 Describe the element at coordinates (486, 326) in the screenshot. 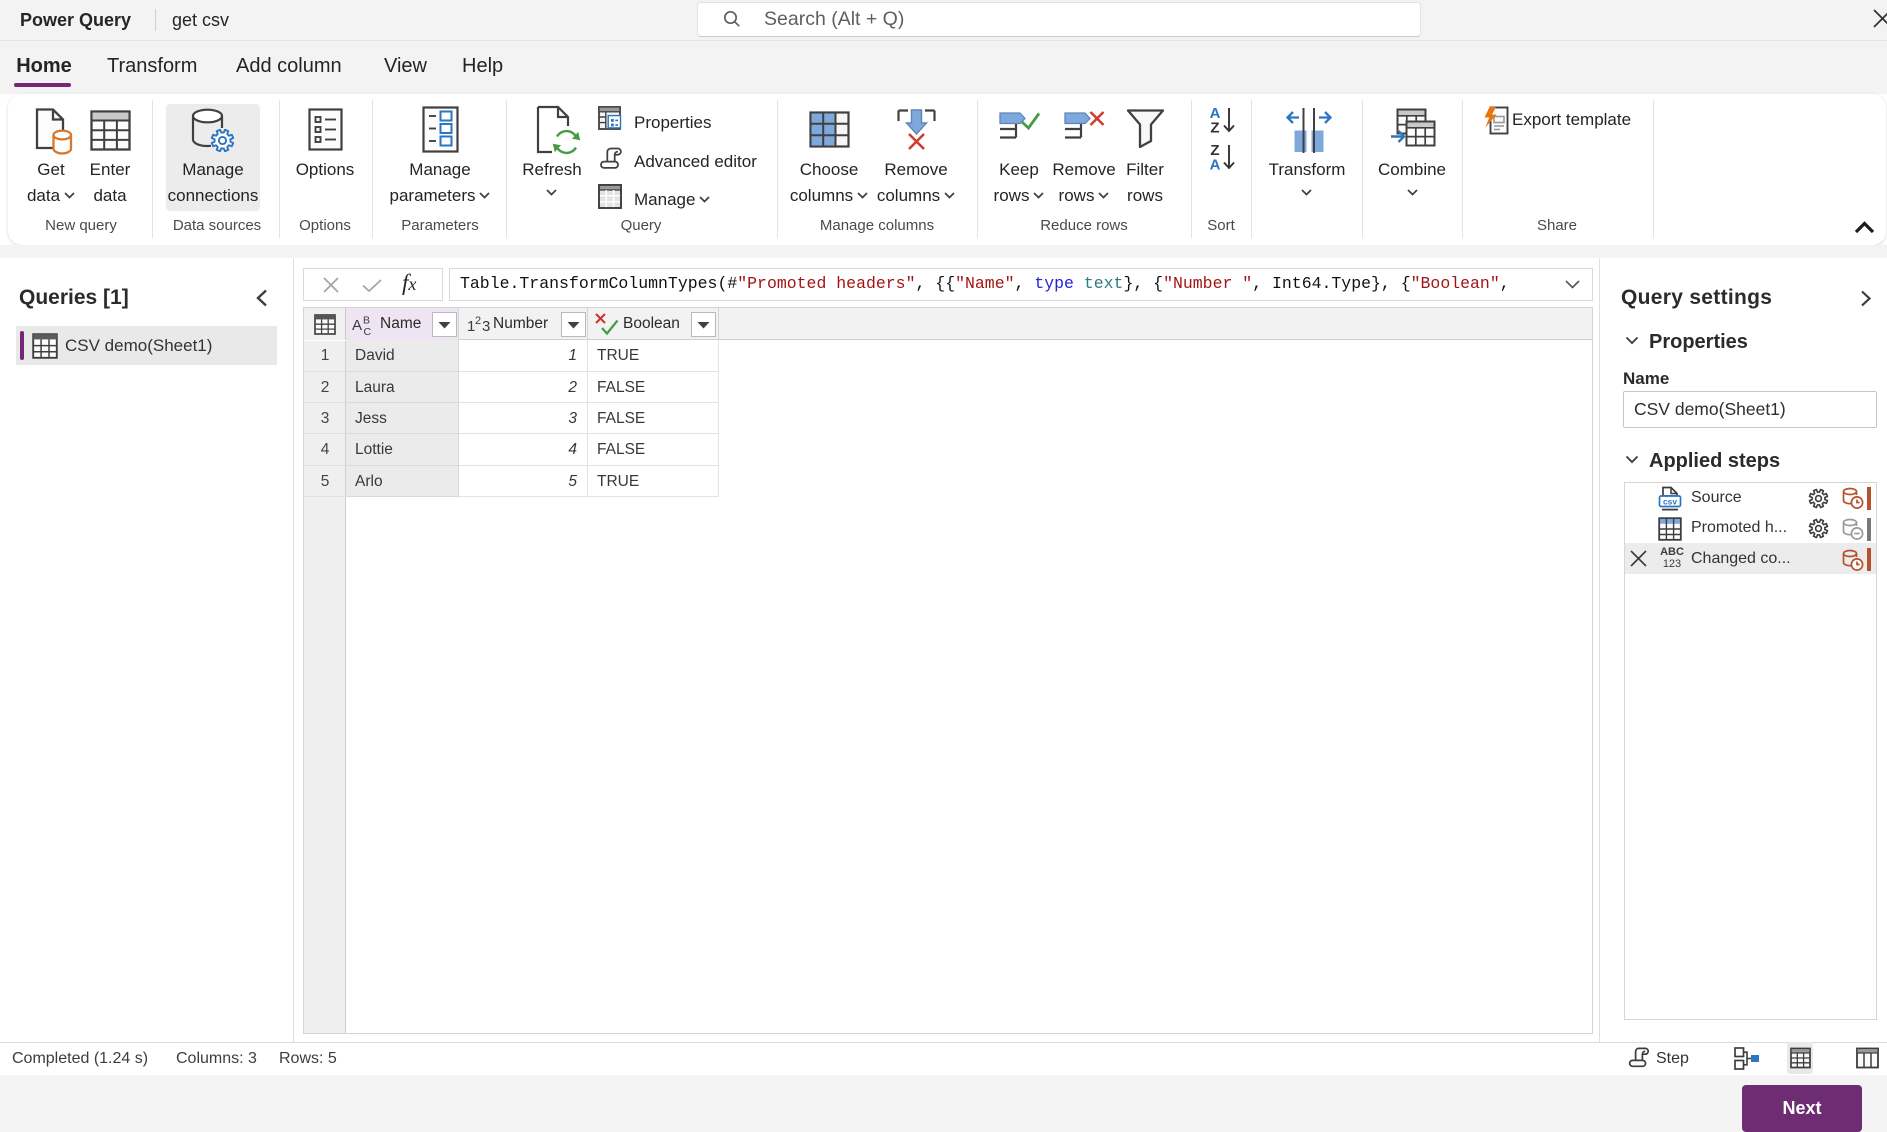

I see `svg-text: 3` at that location.